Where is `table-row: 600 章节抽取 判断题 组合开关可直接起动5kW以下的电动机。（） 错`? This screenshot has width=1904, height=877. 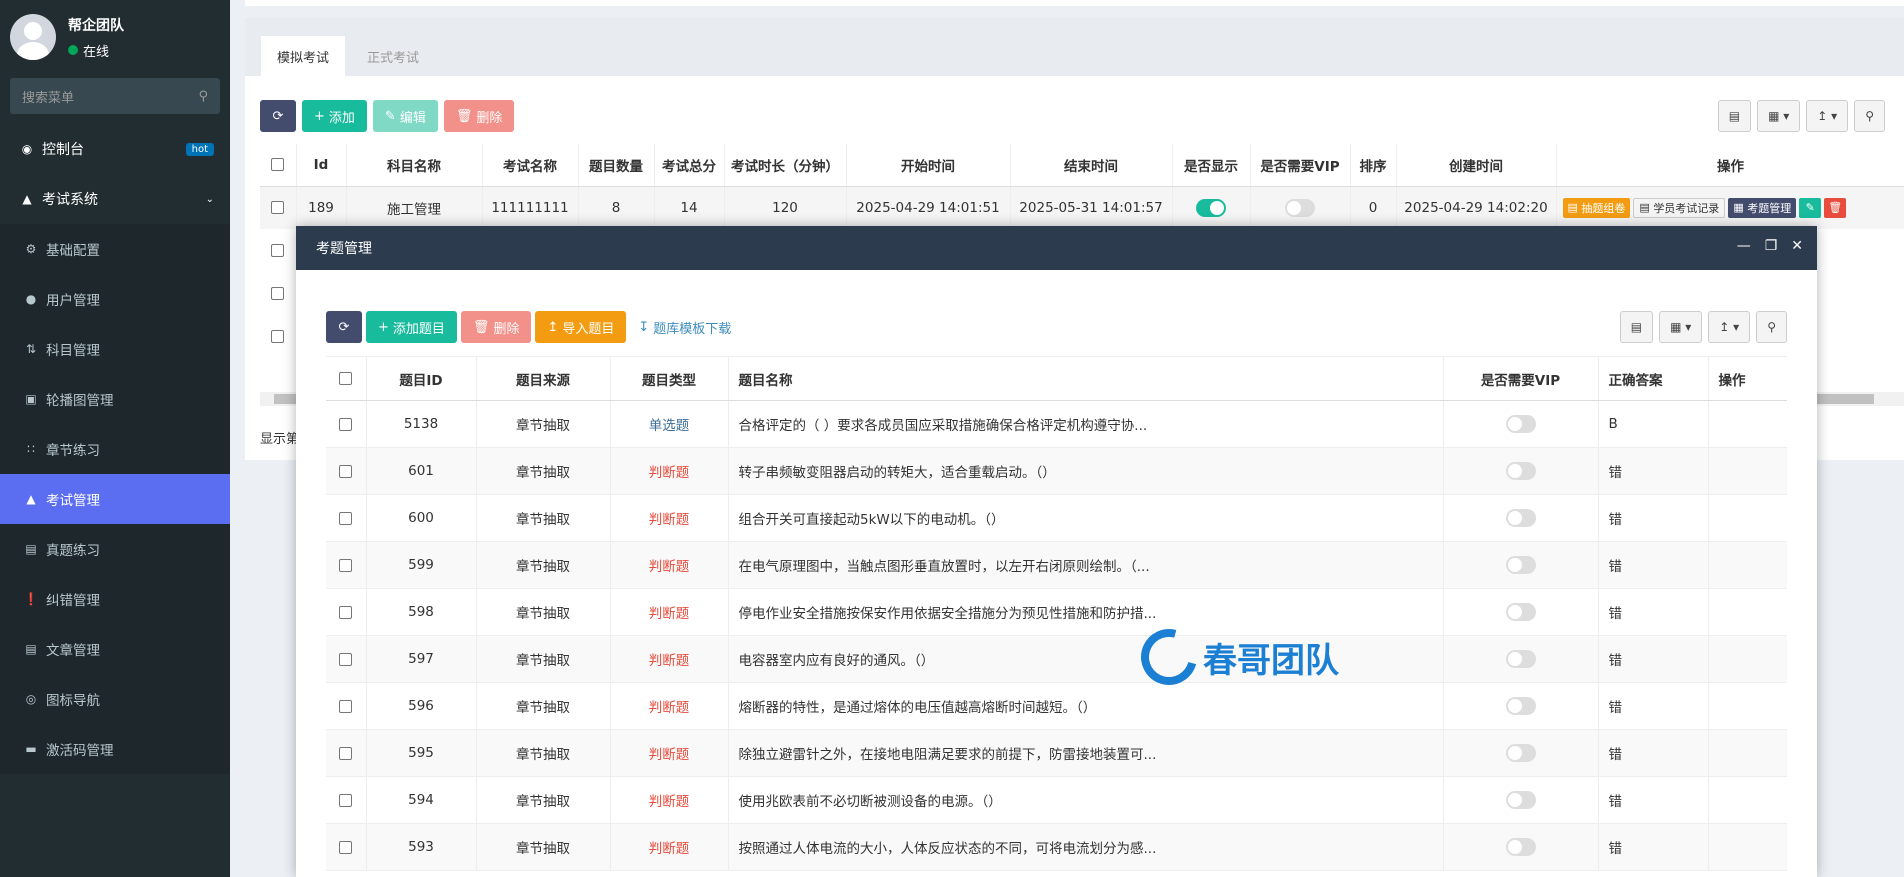
table-row: 600 章节抽取 判断题 组合开关可直接起动5kW以下的电动机。（） 错 is located at coordinates (1056, 518).